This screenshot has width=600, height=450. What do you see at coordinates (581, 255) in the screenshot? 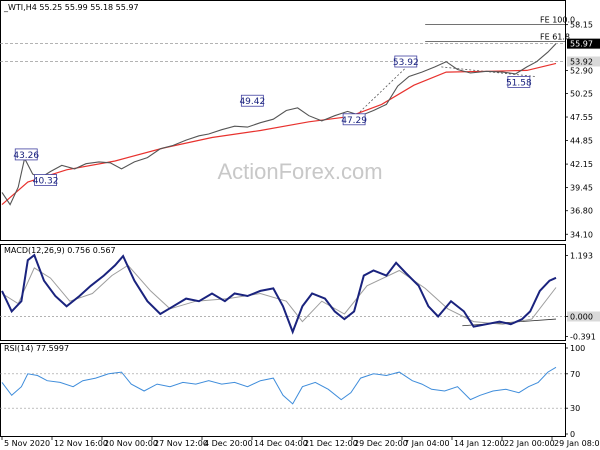
I see `macd-axis-label: 1.193` at bounding box center [581, 255].